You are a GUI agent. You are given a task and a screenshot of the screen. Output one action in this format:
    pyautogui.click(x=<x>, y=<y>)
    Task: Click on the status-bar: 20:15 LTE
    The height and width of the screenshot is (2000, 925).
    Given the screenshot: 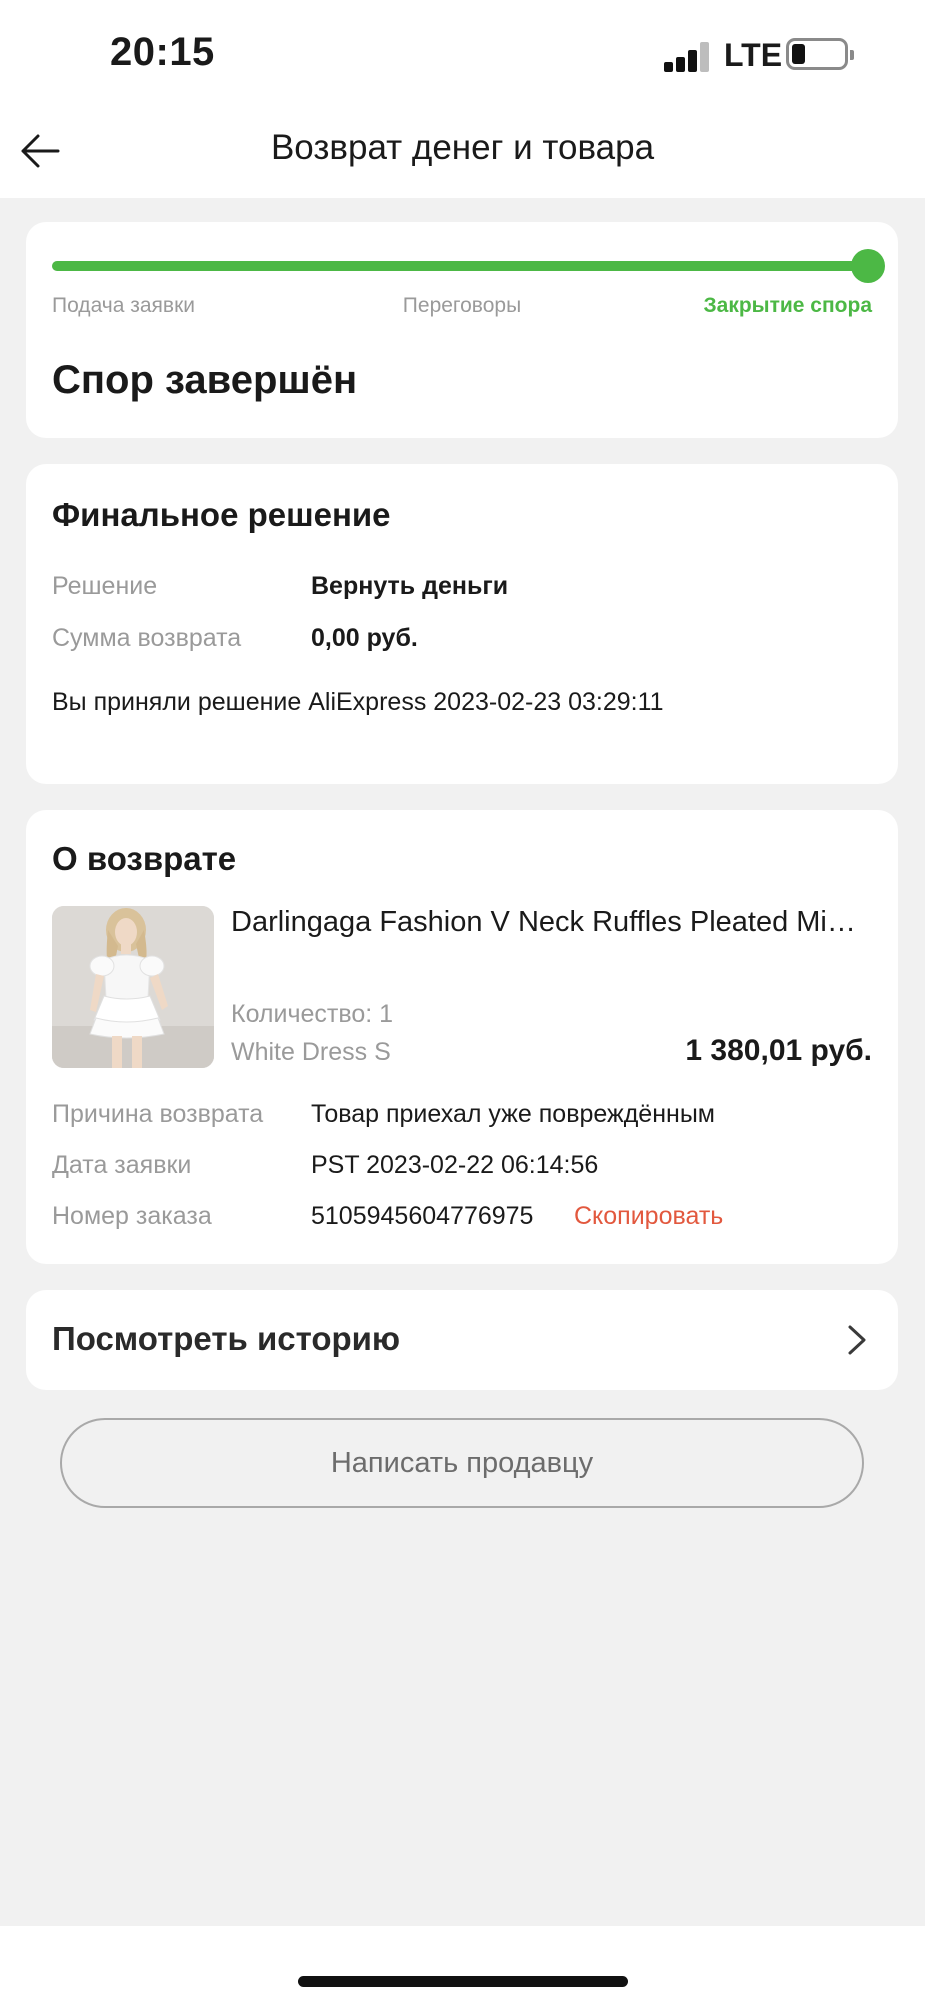 What is the action you would take?
    pyautogui.click(x=462, y=55)
    